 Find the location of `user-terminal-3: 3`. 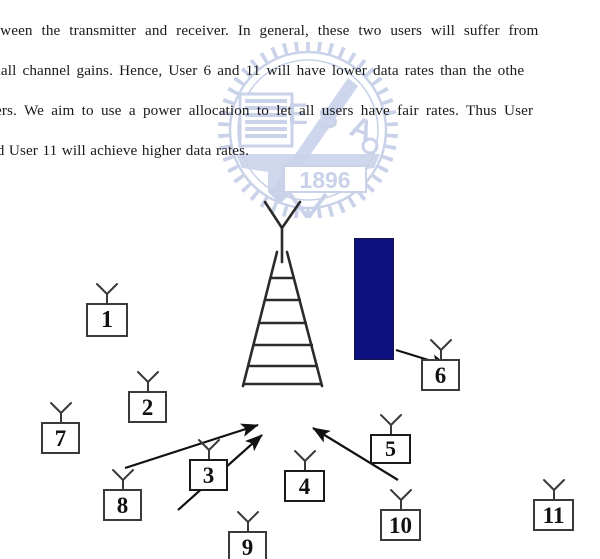

user-terminal-3: 3 is located at coordinates (208, 464).